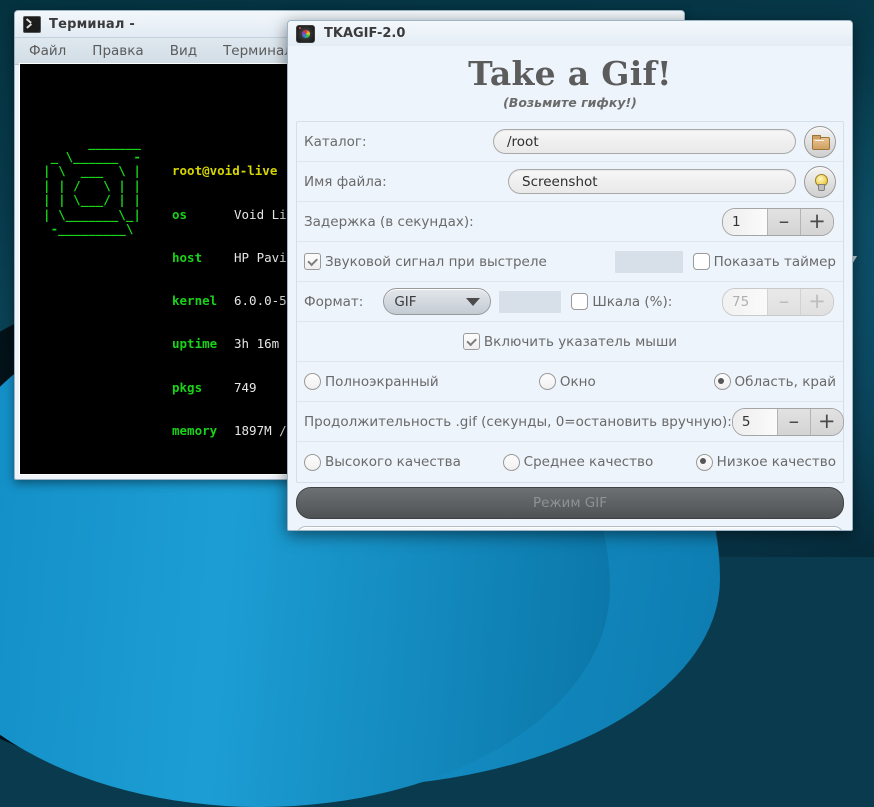 The width and height of the screenshot is (874, 807). Describe the element at coordinates (312, 261) in the screenshot. I see `beep-checkbox` at that location.